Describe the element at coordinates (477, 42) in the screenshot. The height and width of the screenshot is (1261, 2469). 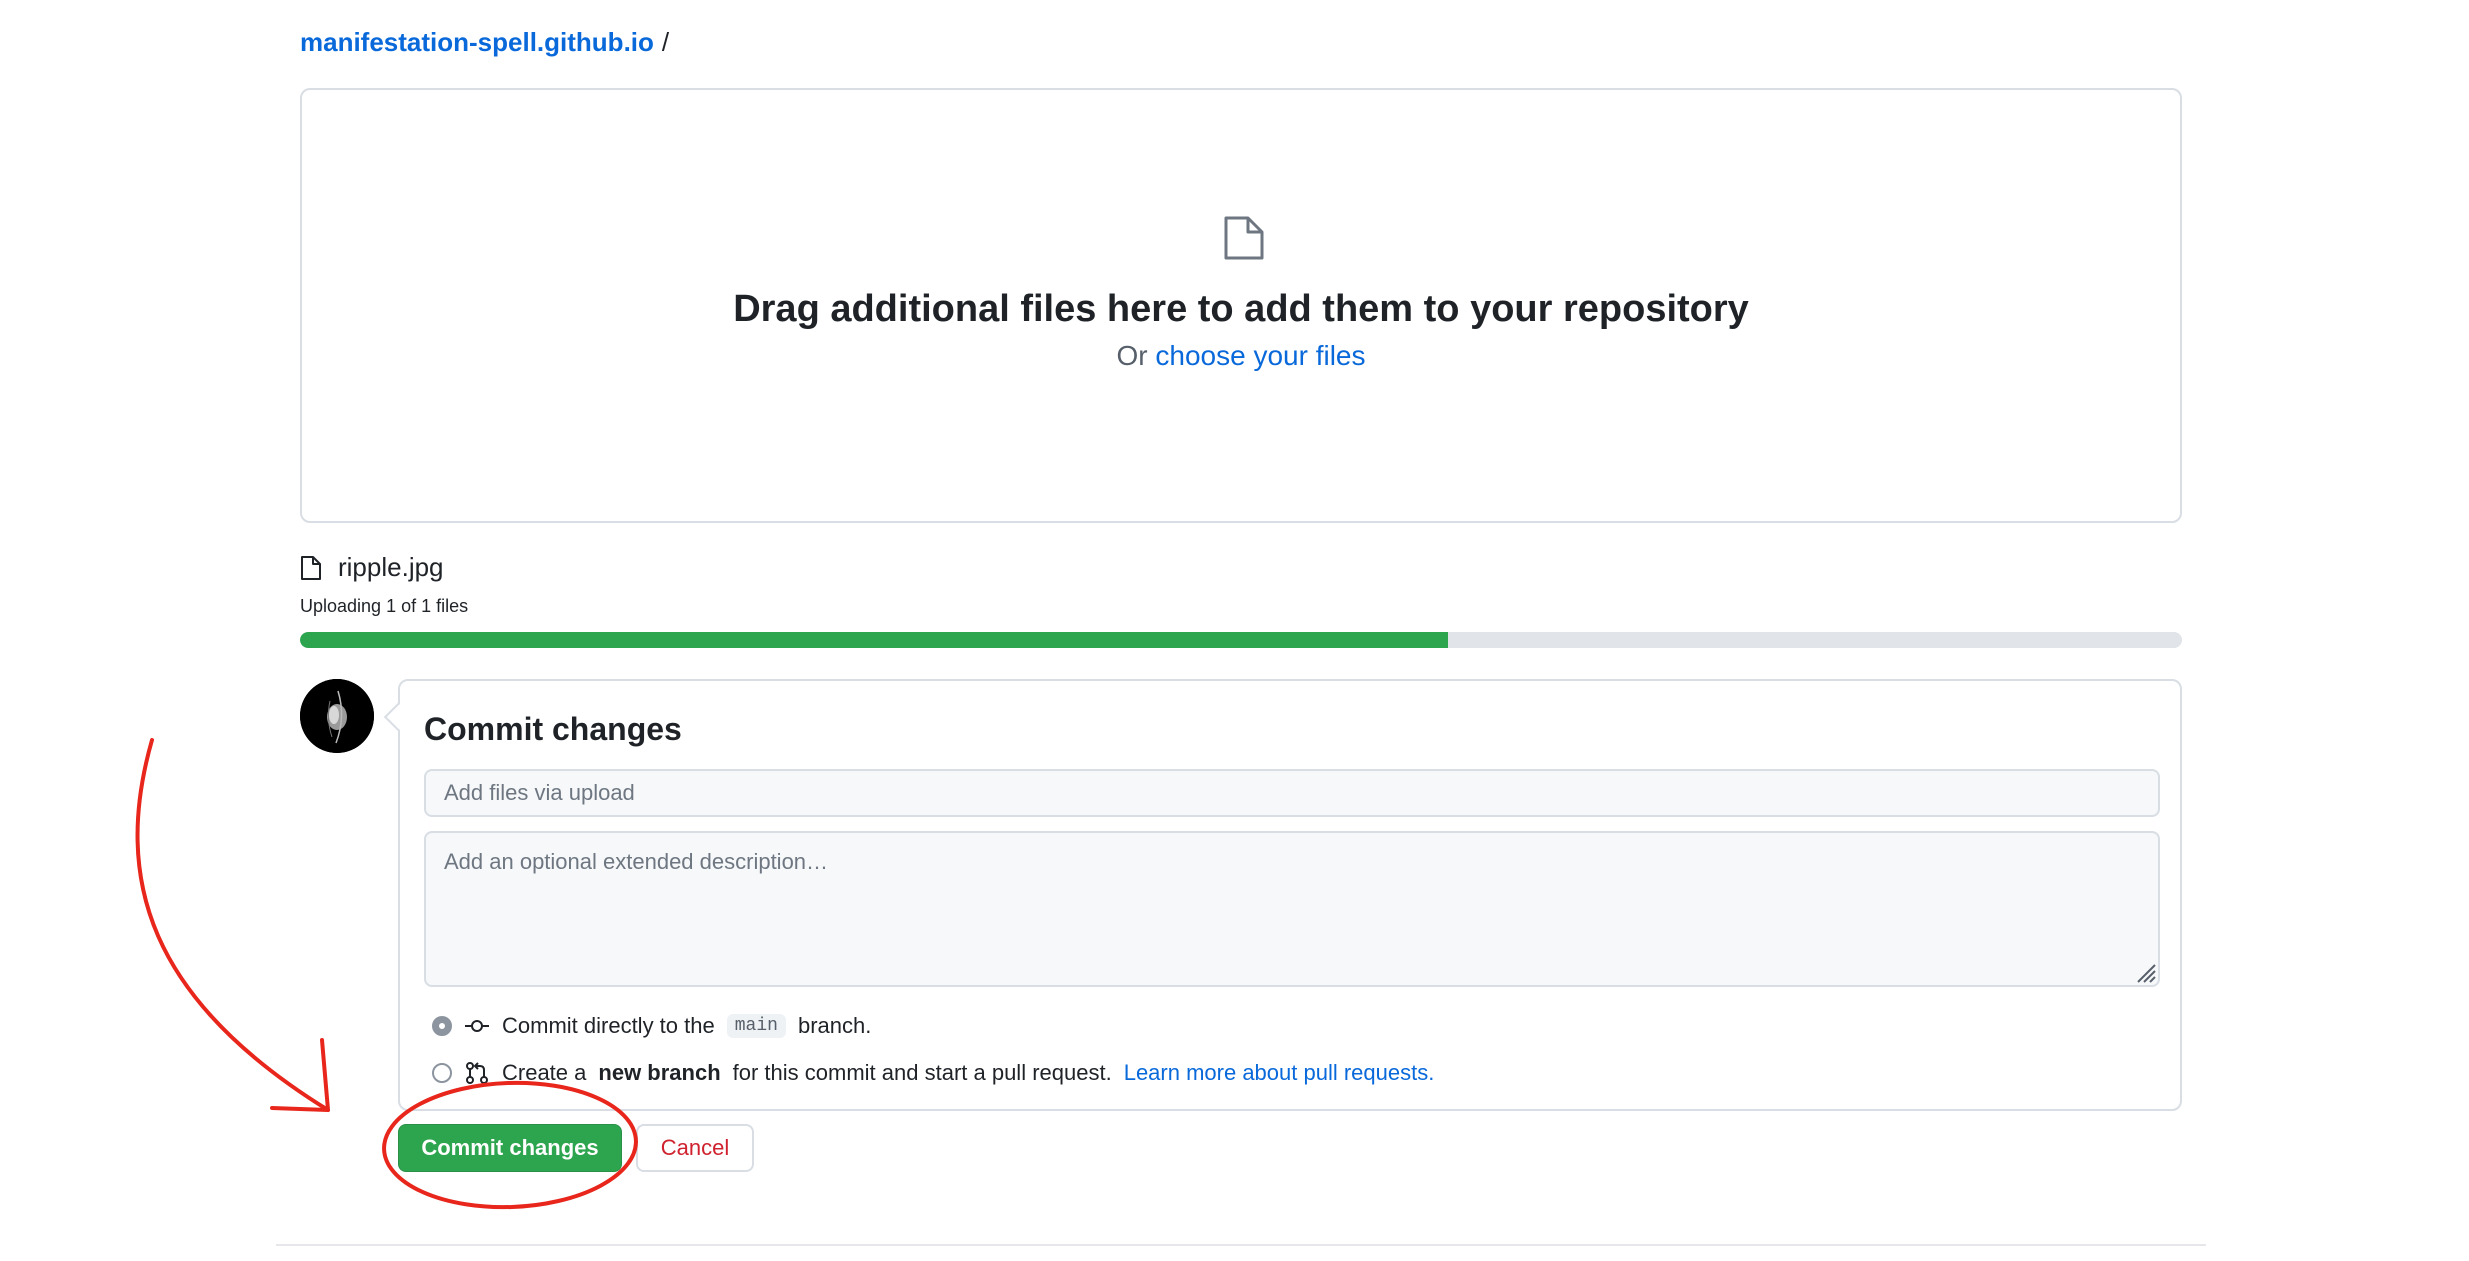
I see `repo-link: manifestation-spell.github.io` at that location.